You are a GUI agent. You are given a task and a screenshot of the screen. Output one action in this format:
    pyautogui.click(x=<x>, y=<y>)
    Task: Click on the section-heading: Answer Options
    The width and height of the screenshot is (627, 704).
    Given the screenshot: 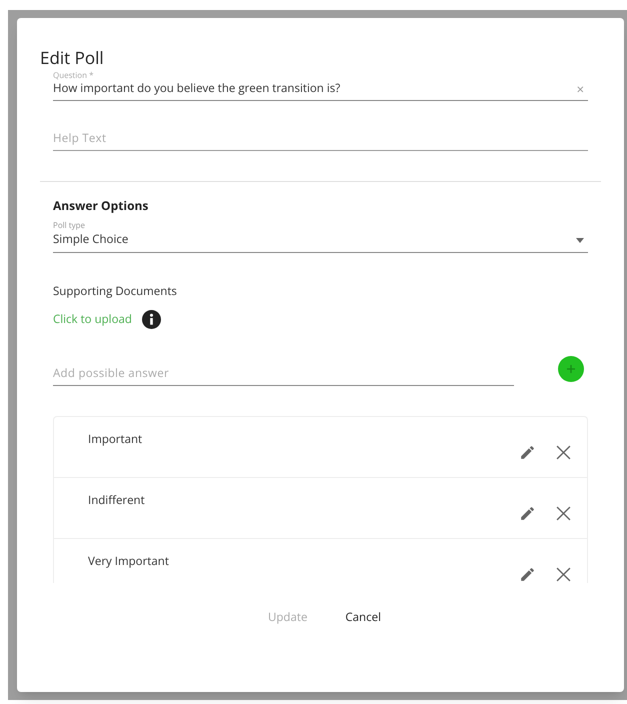 What is the action you would take?
    pyautogui.click(x=101, y=206)
    